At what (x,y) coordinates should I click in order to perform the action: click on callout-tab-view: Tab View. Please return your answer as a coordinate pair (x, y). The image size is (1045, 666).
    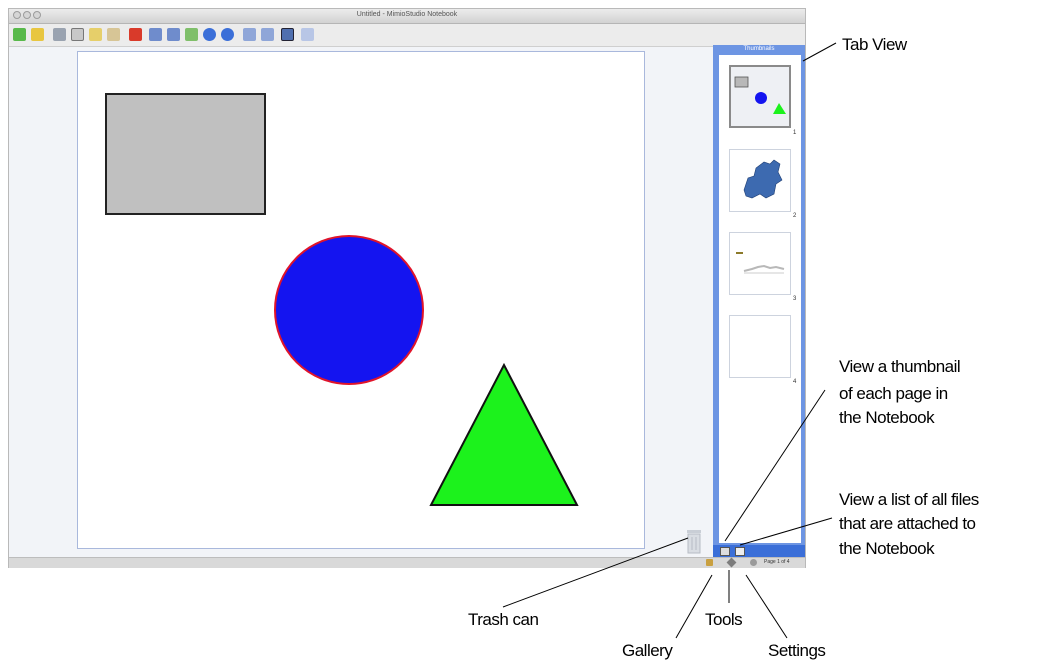
    Looking at the image, I should click on (874, 44).